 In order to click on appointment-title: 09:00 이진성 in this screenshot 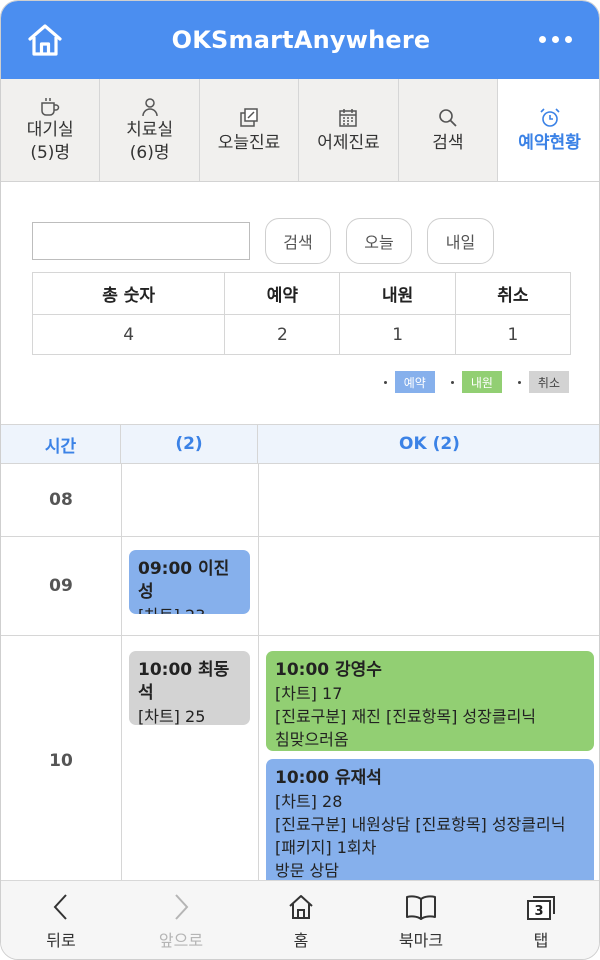, I will do `click(184, 580)`.